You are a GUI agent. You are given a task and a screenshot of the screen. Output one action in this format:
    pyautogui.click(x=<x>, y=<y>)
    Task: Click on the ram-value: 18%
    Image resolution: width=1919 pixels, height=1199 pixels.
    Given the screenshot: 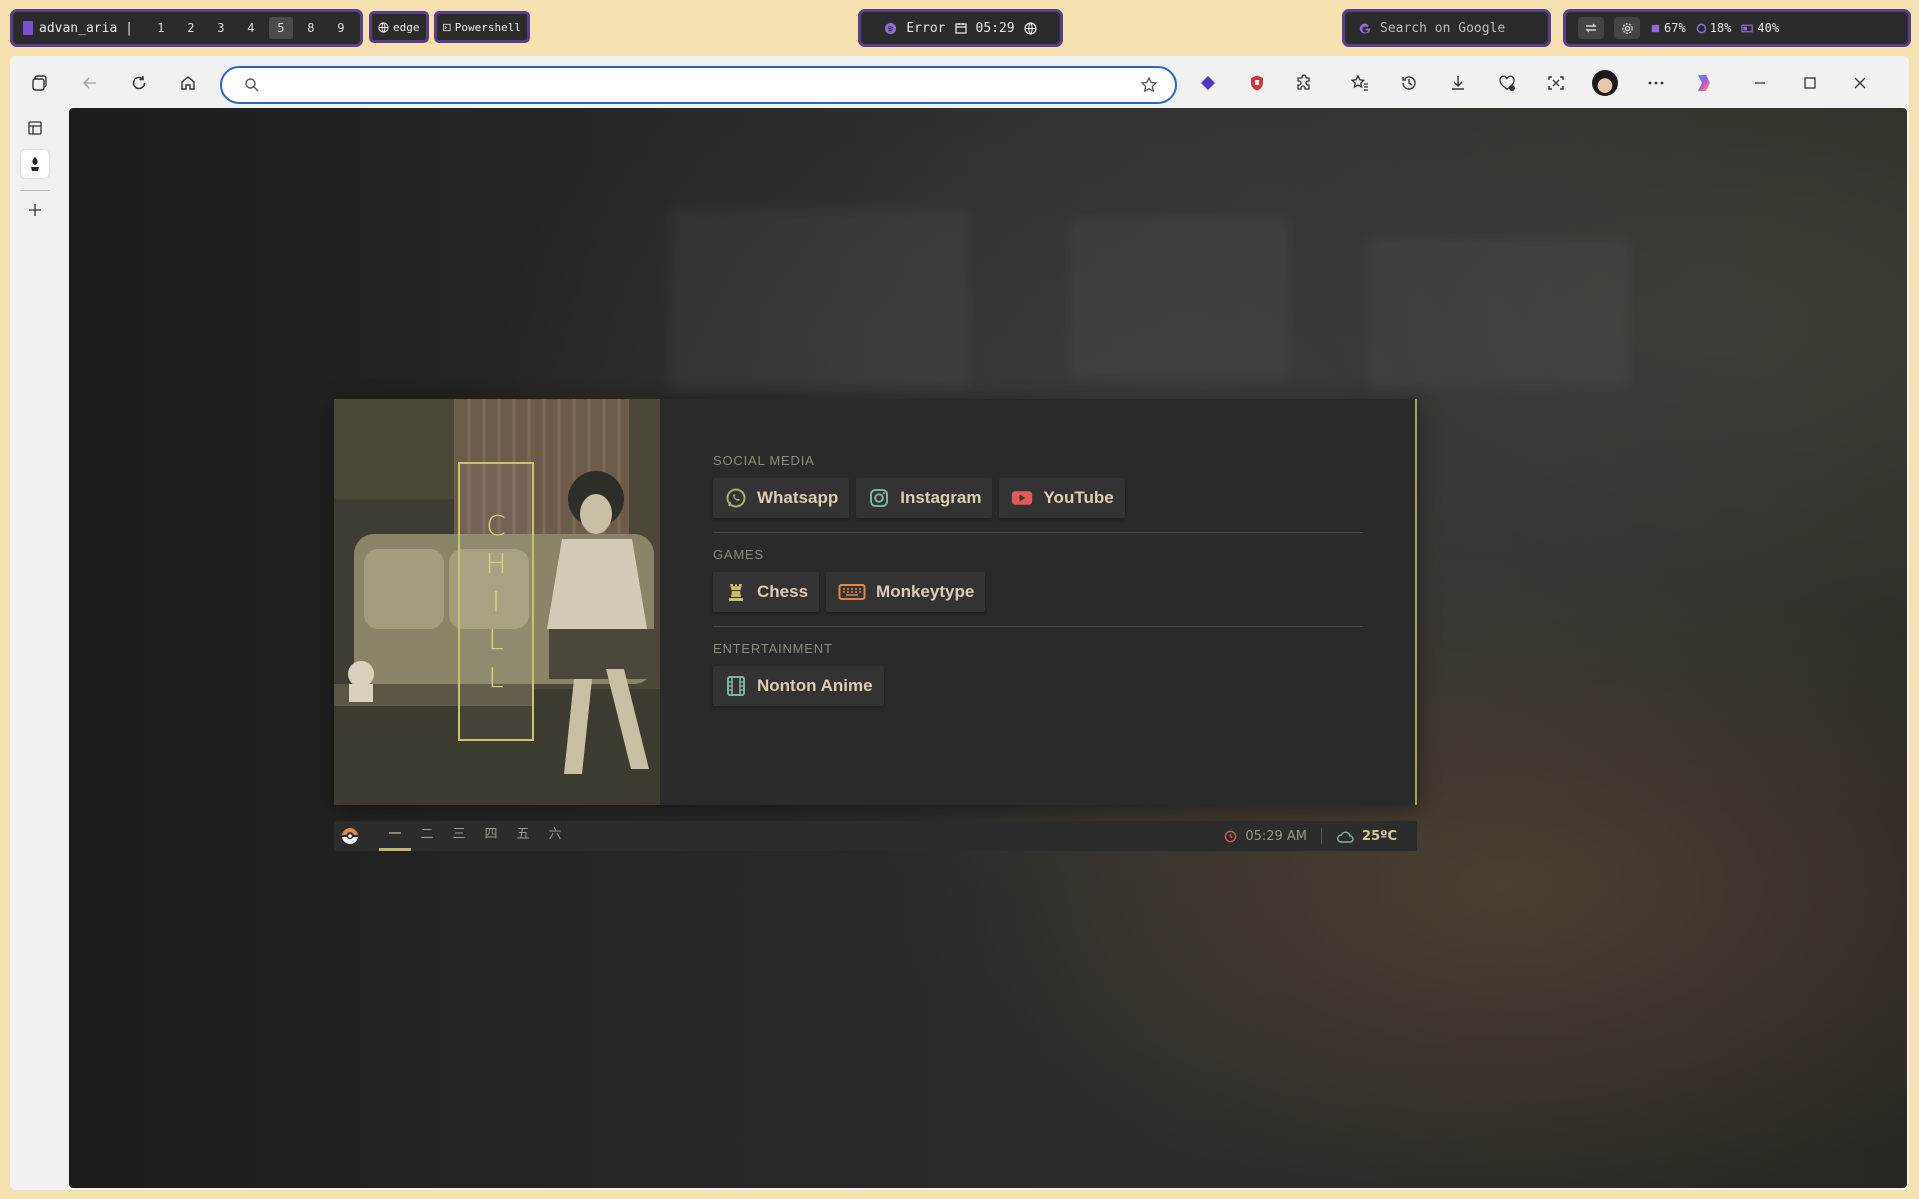 What is the action you would take?
    pyautogui.click(x=1720, y=28)
    